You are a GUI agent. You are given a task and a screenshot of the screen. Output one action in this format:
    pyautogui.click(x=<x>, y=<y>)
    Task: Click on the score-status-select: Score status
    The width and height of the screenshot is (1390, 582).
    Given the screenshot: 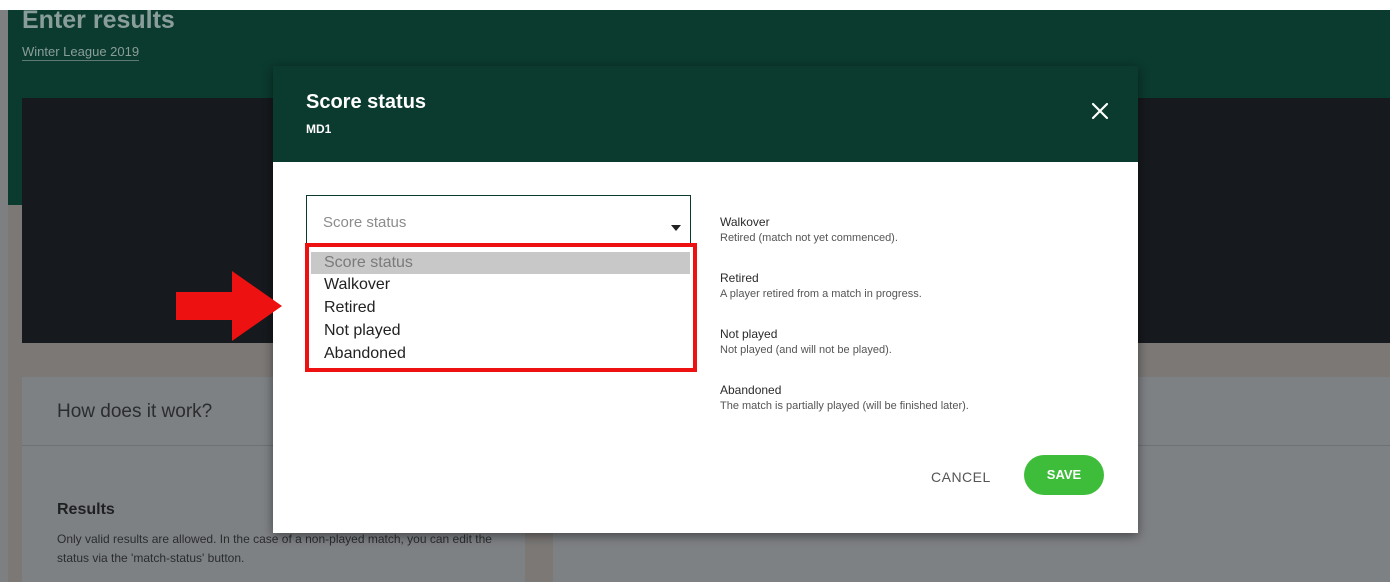 What is the action you would take?
    pyautogui.click(x=498, y=221)
    